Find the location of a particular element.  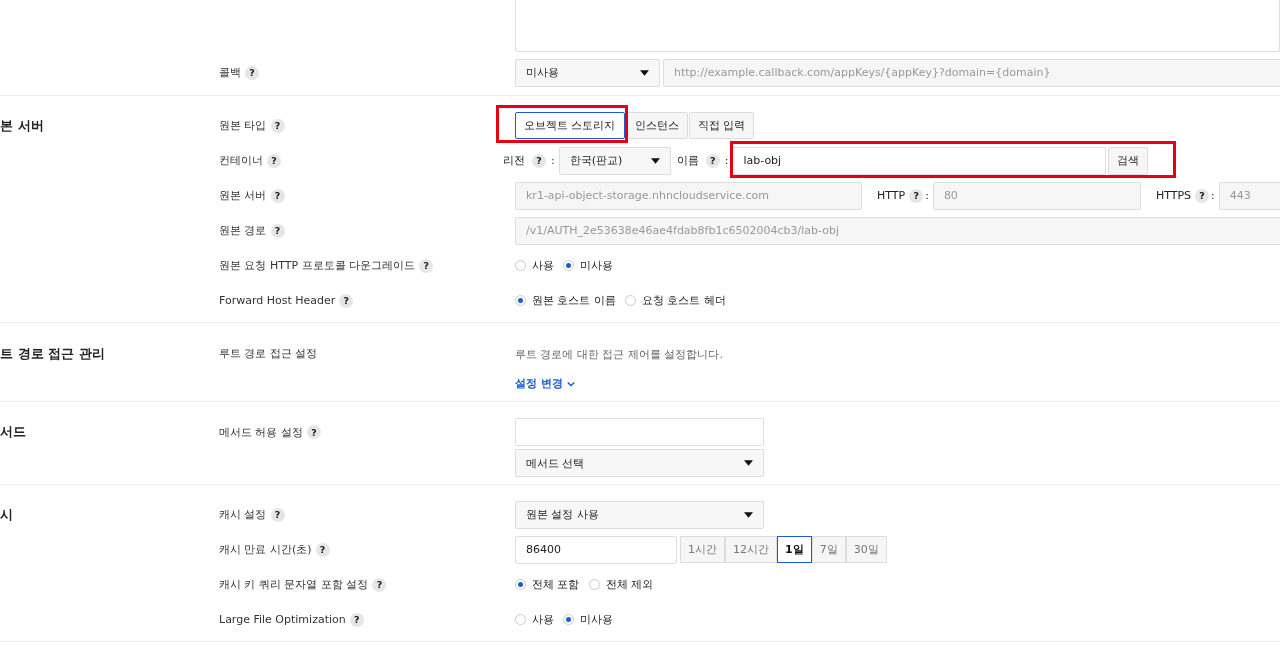

preset-button: 1일 is located at coordinates (794, 549).